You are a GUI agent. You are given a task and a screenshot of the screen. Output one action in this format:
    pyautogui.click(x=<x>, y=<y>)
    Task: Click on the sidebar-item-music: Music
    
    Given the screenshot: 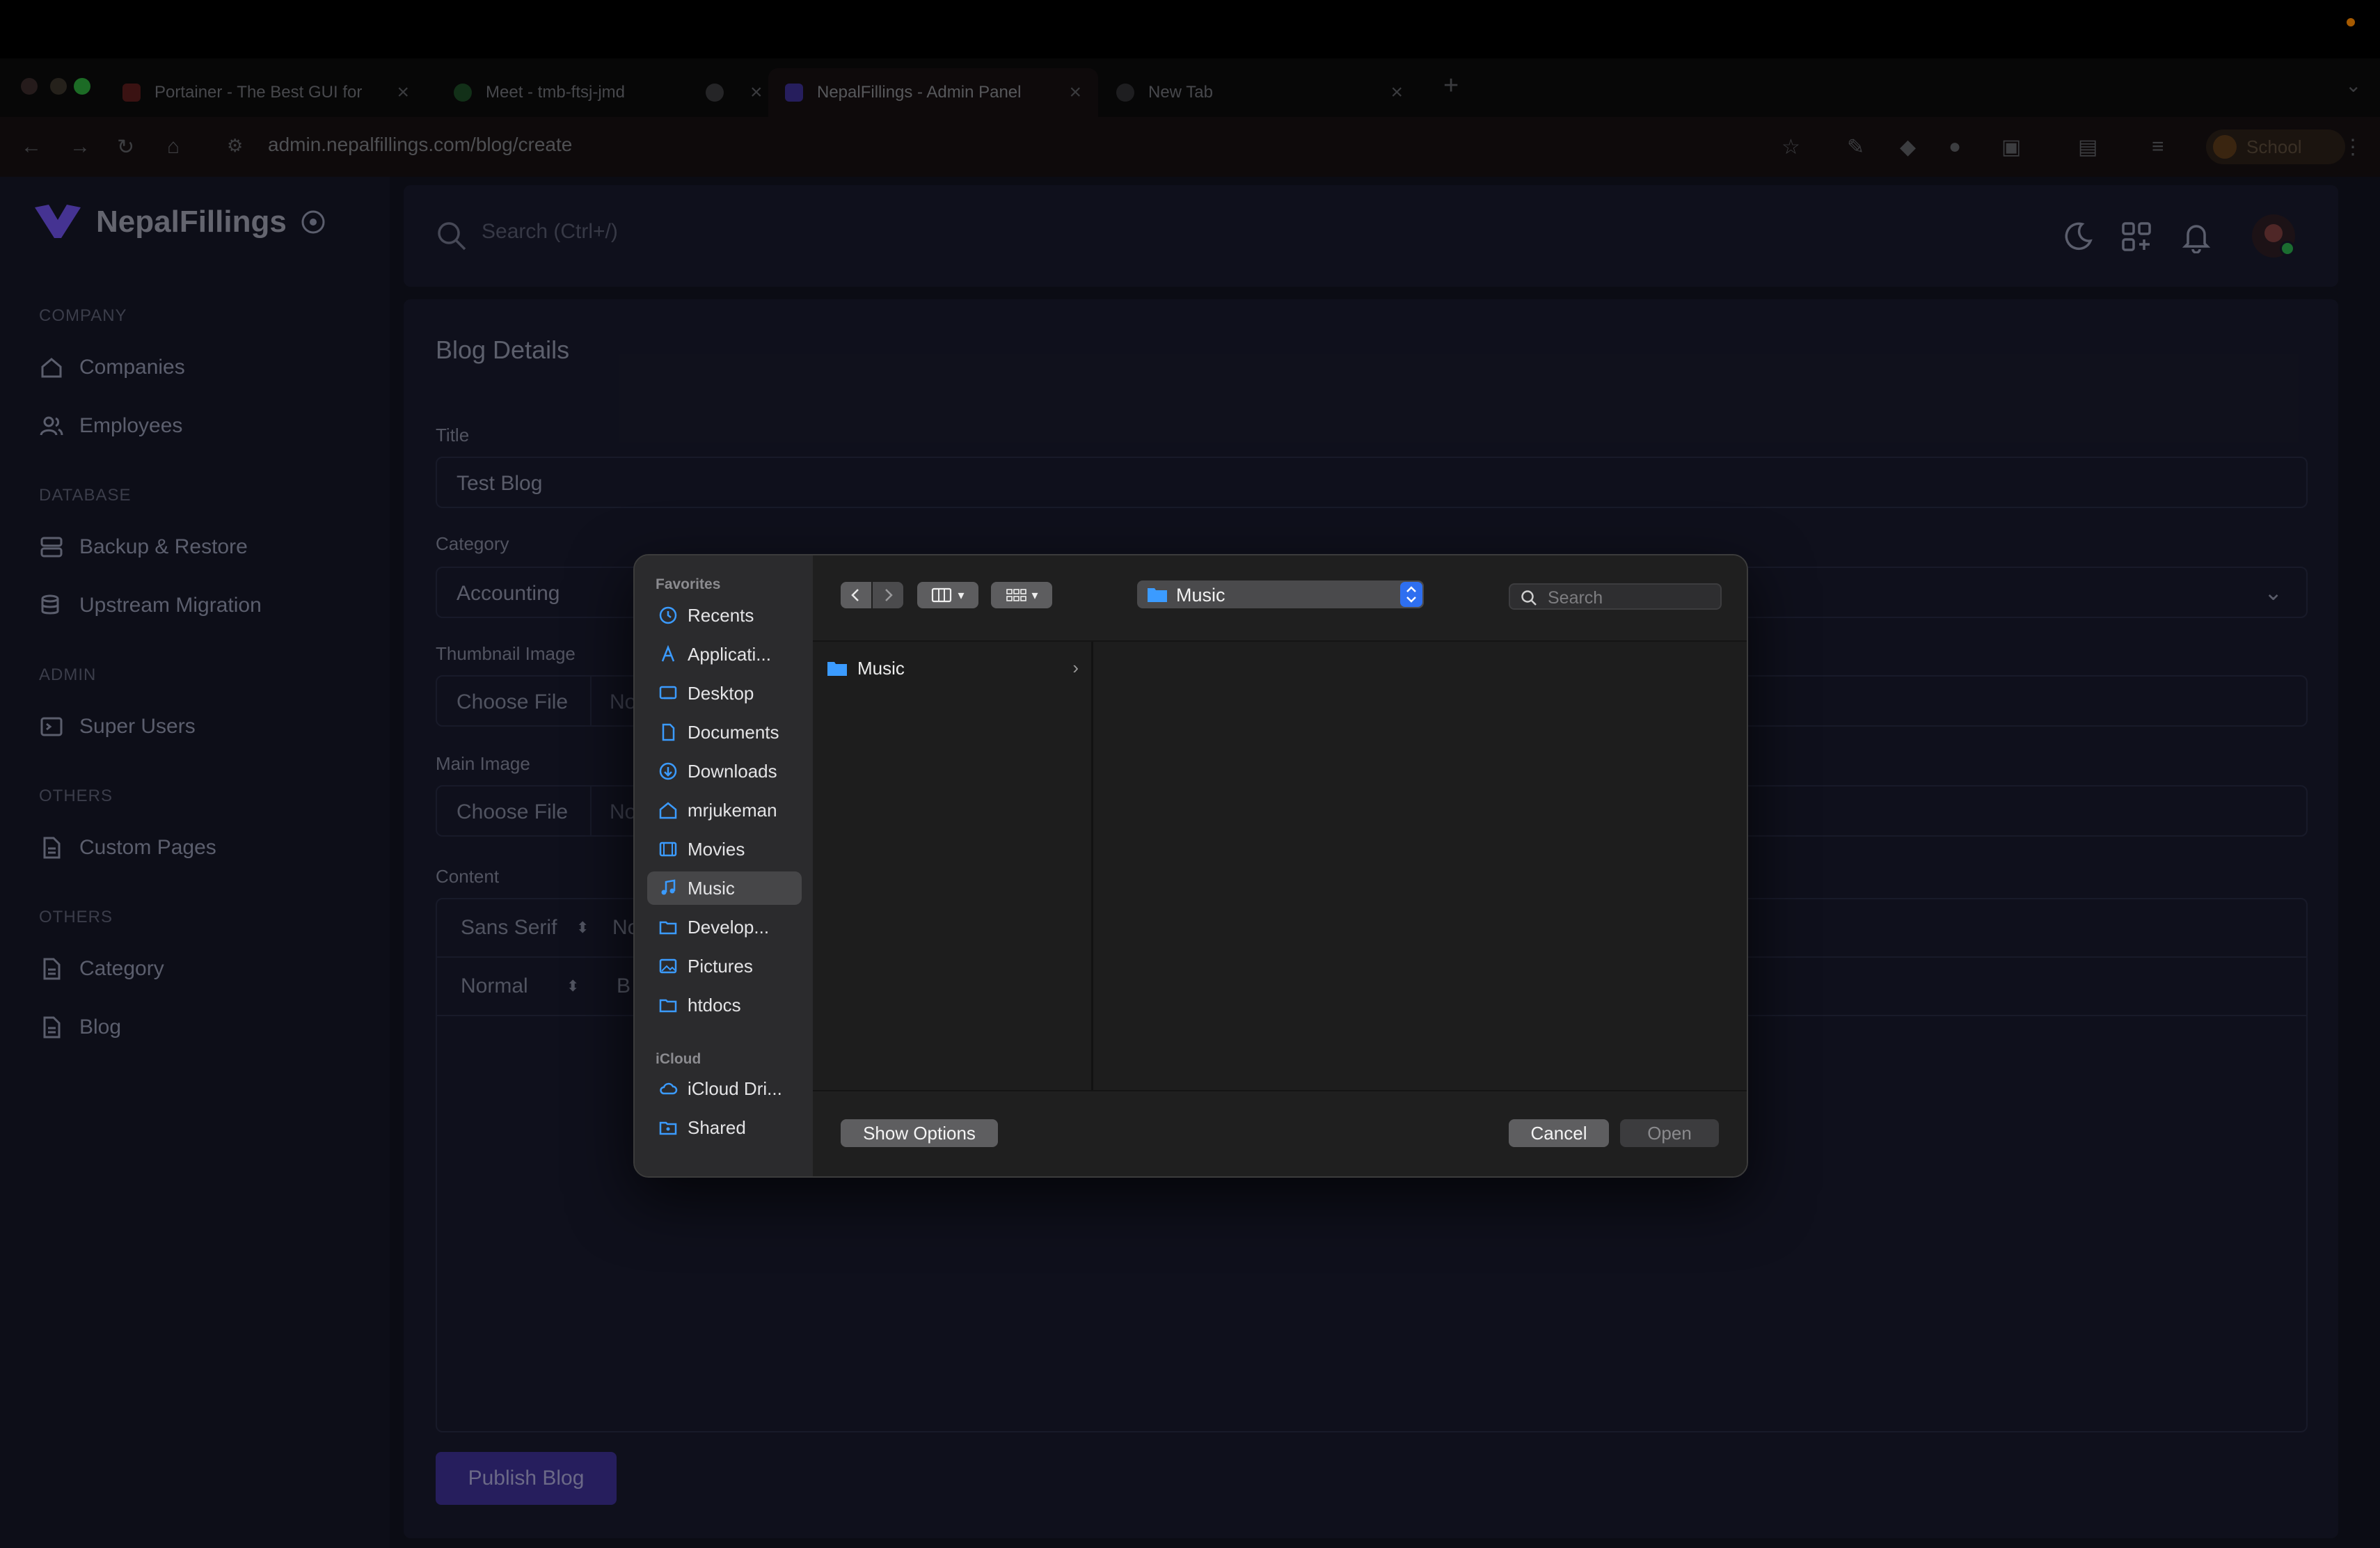 What is the action you would take?
    pyautogui.click(x=724, y=888)
    